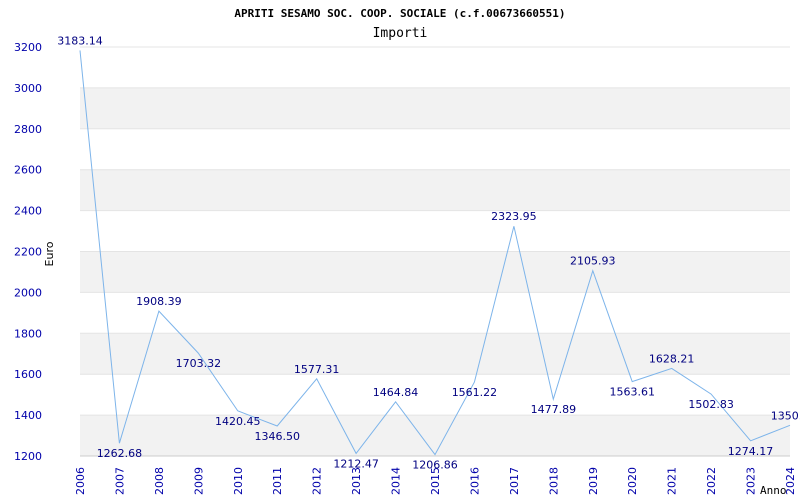 Image resolution: width=800 pixels, height=500 pixels. I want to click on data-label: 1346.50, so click(277, 436).